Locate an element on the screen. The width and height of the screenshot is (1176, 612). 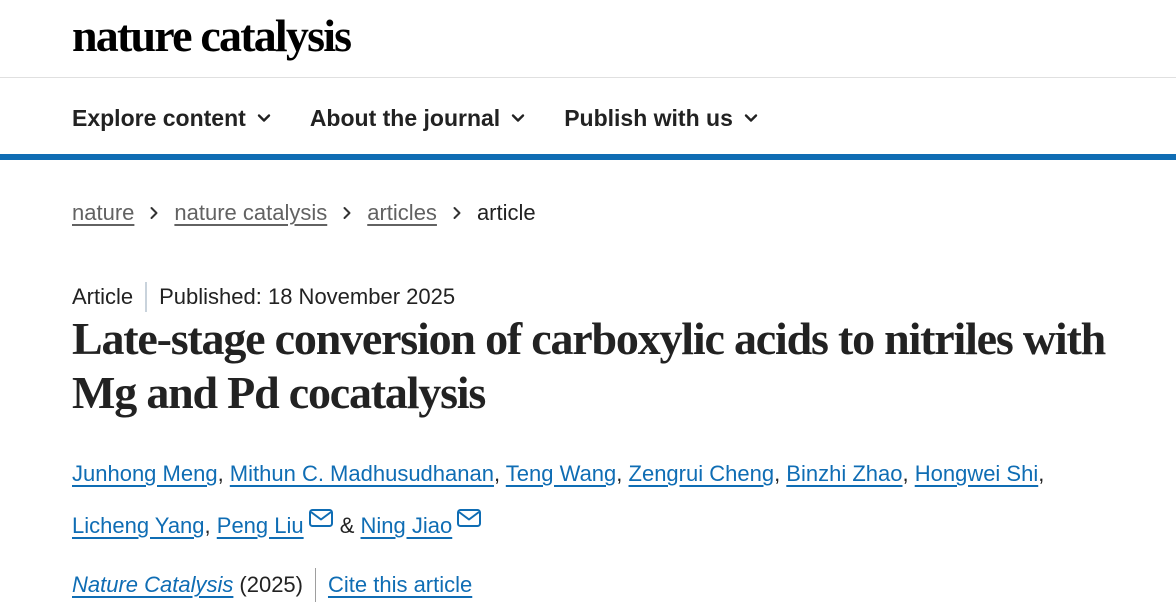
author-link: Peng Liu is located at coordinates (260, 525).